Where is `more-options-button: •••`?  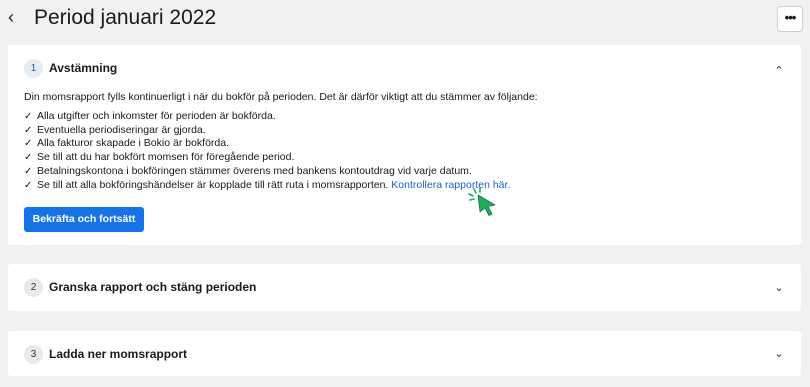 more-options-button: ••• is located at coordinates (790, 19).